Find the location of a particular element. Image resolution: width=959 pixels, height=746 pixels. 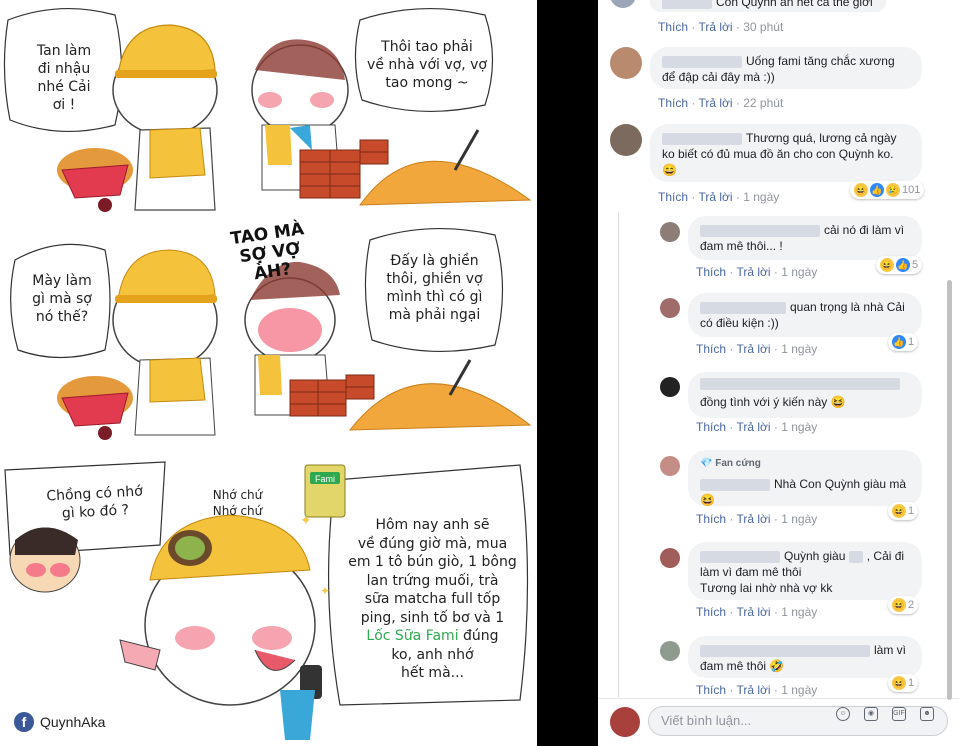

laugh-emoji-icon: 😄 is located at coordinates (669, 170).